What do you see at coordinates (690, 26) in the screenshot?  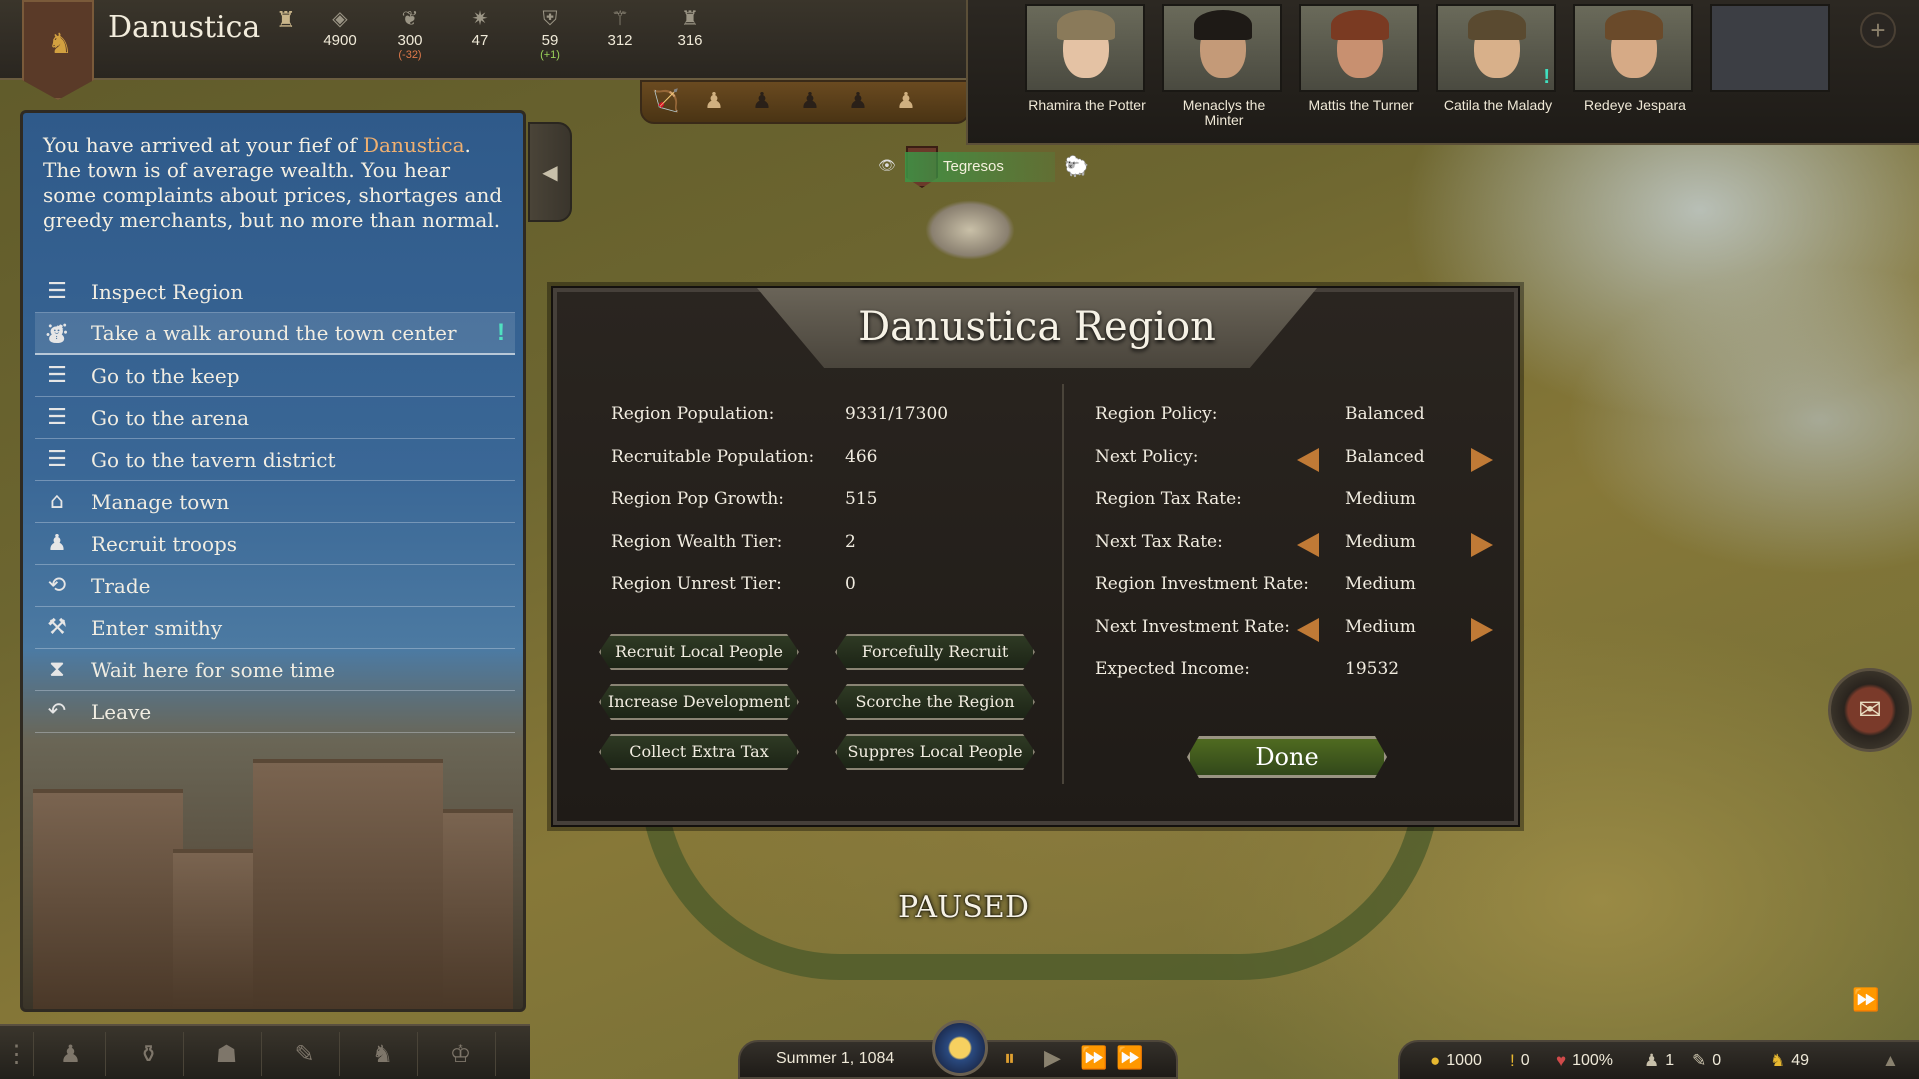 I see `resource-garrison: ♜ 316` at bounding box center [690, 26].